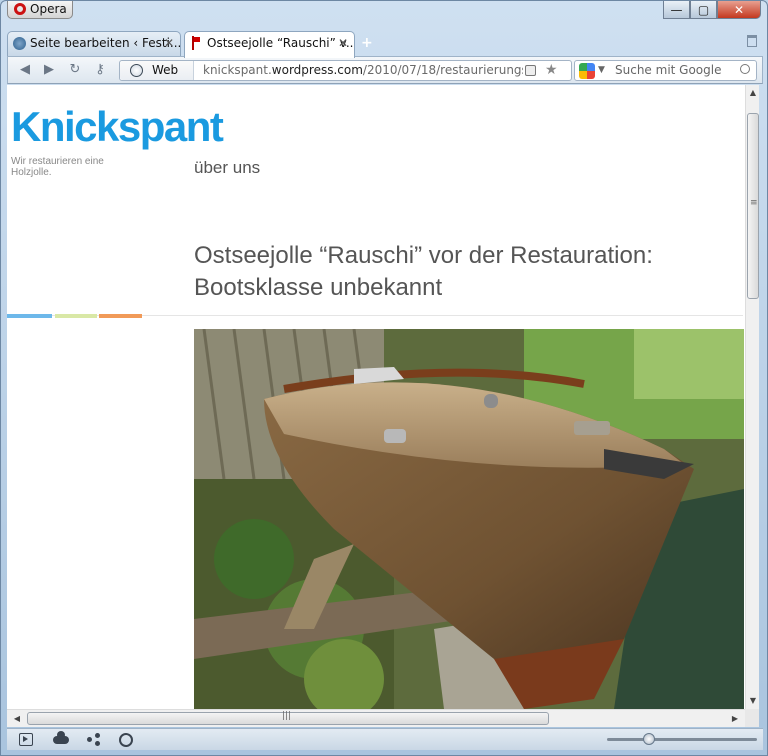 The width and height of the screenshot is (768, 756). What do you see at coordinates (48, 9) in the screenshot?
I see `opera-menu-label: Opera` at bounding box center [48, 9].